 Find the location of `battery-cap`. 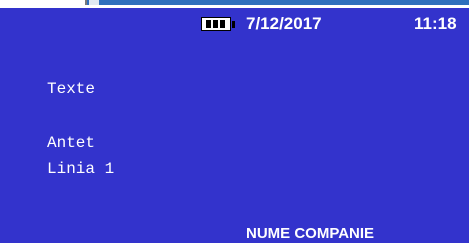

battery-cap is located at coordinates (233, 24).